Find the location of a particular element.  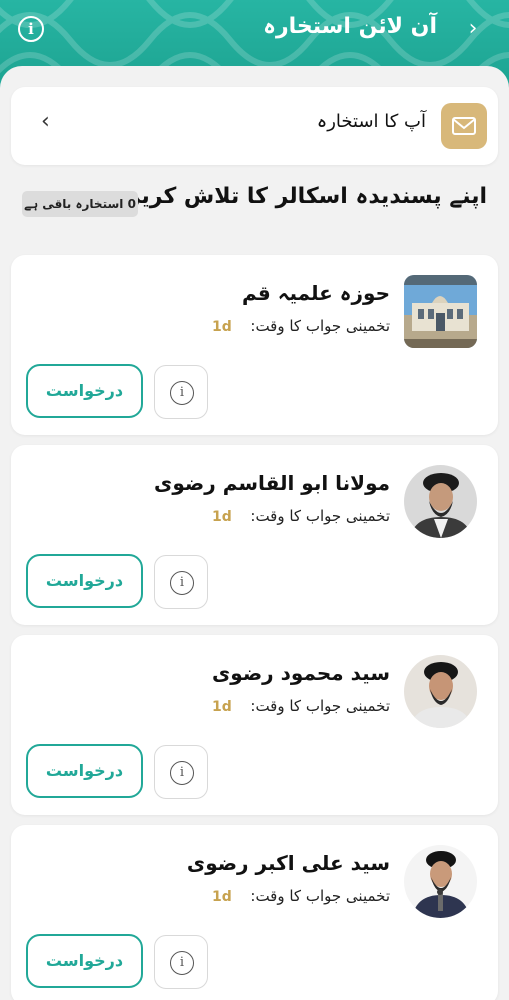

scholar-name: حوزہ علمیہ قم is located at coordinates (315, 293).